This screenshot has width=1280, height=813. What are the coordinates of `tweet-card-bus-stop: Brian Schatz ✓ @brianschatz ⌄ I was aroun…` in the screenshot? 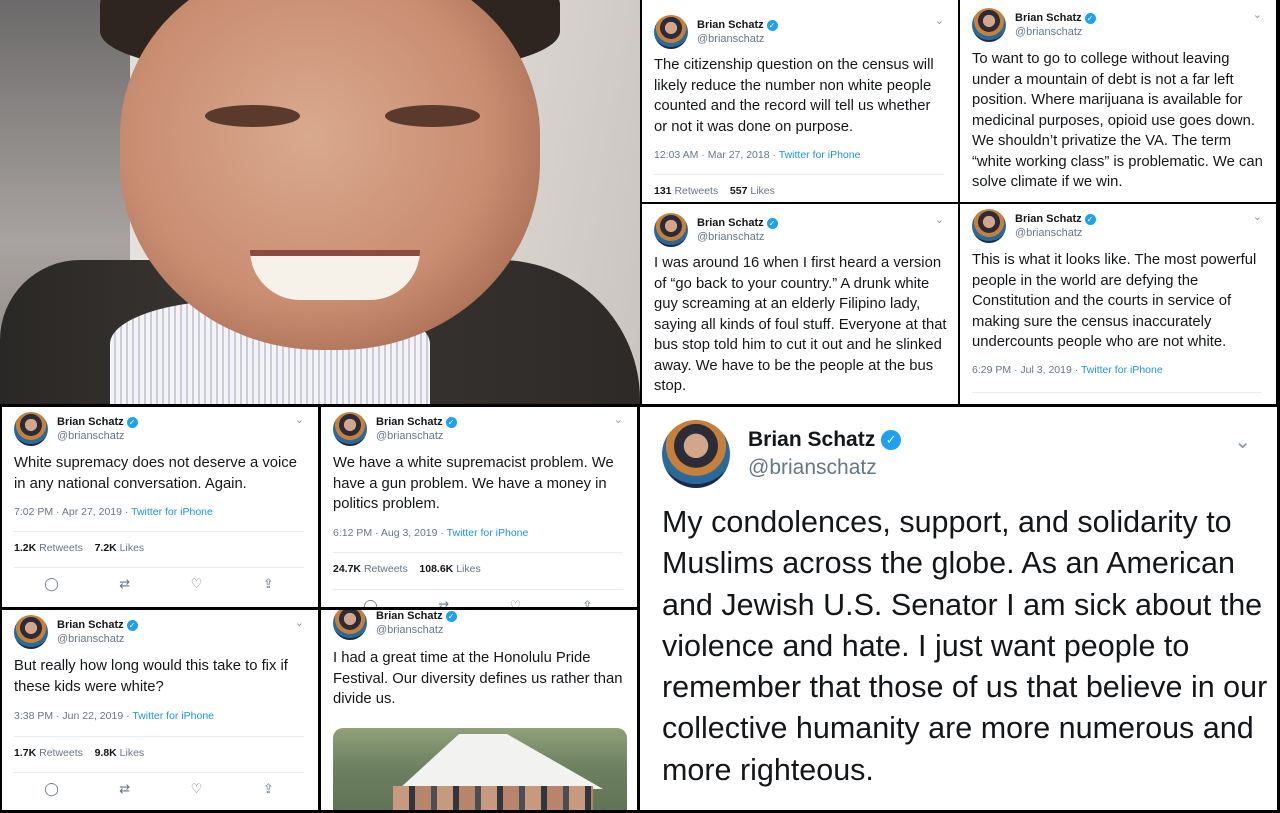 It's located at (800, 304).